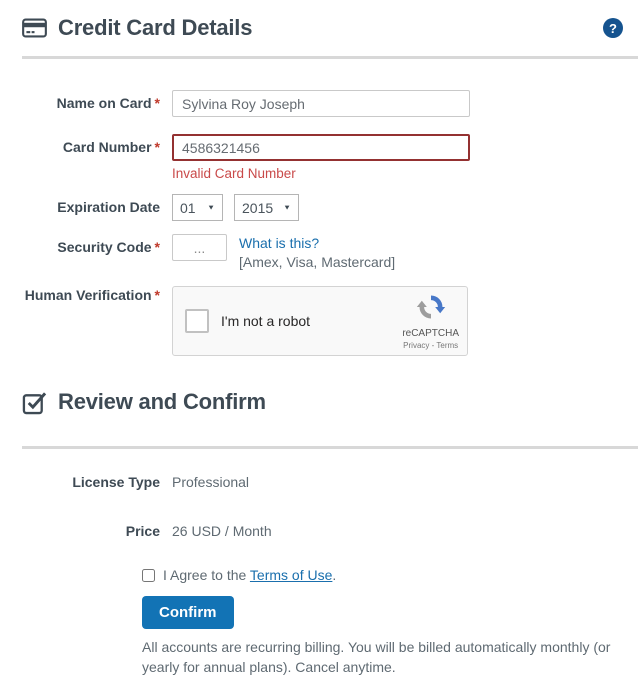  What do you see at coordinates (291, 575) in the screenshot?
I see `terms-of-use-link: Terms of Use` at bounding box center [291, 575].